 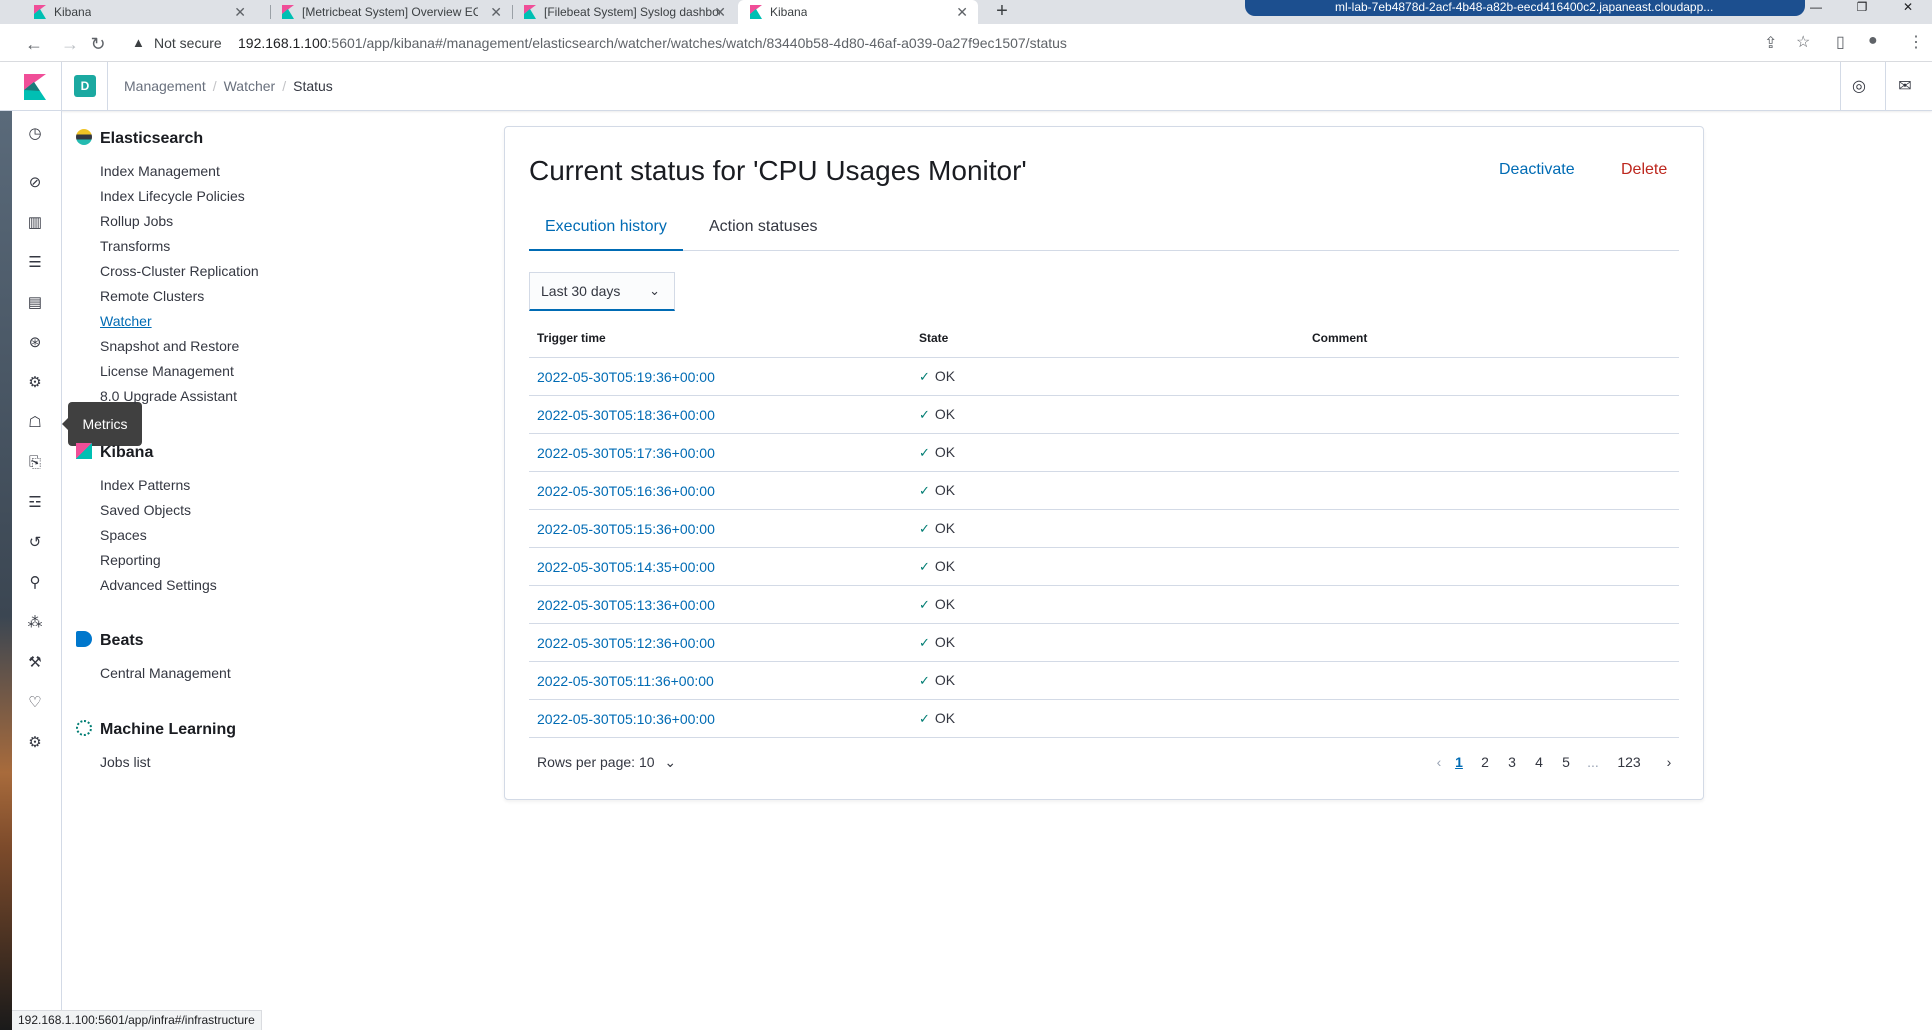 What do you see at coordinates (145, 485) in the screenshot?
I see `sidenav-item-index-patterns: Index Patterns` at bounding box center [145, 485].